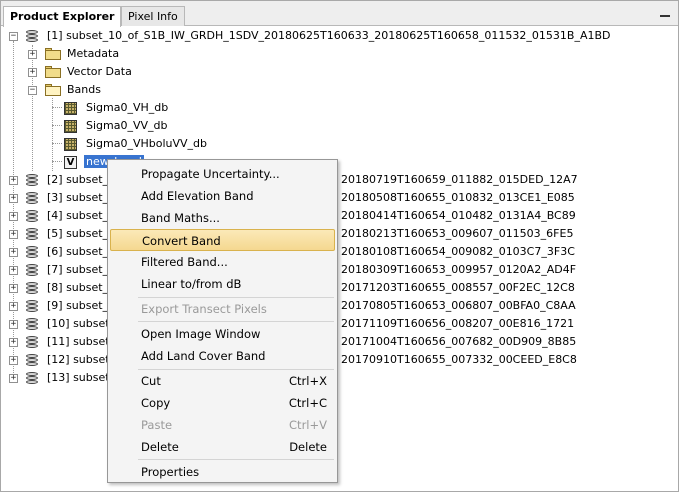 The width and height of the screenshot is (679, 492). Describe the element at coordinates (459, 341) in the screenshot. I see `tree-item-label-tail: 20171004T160656_007682_00D909_8B85` at that location.